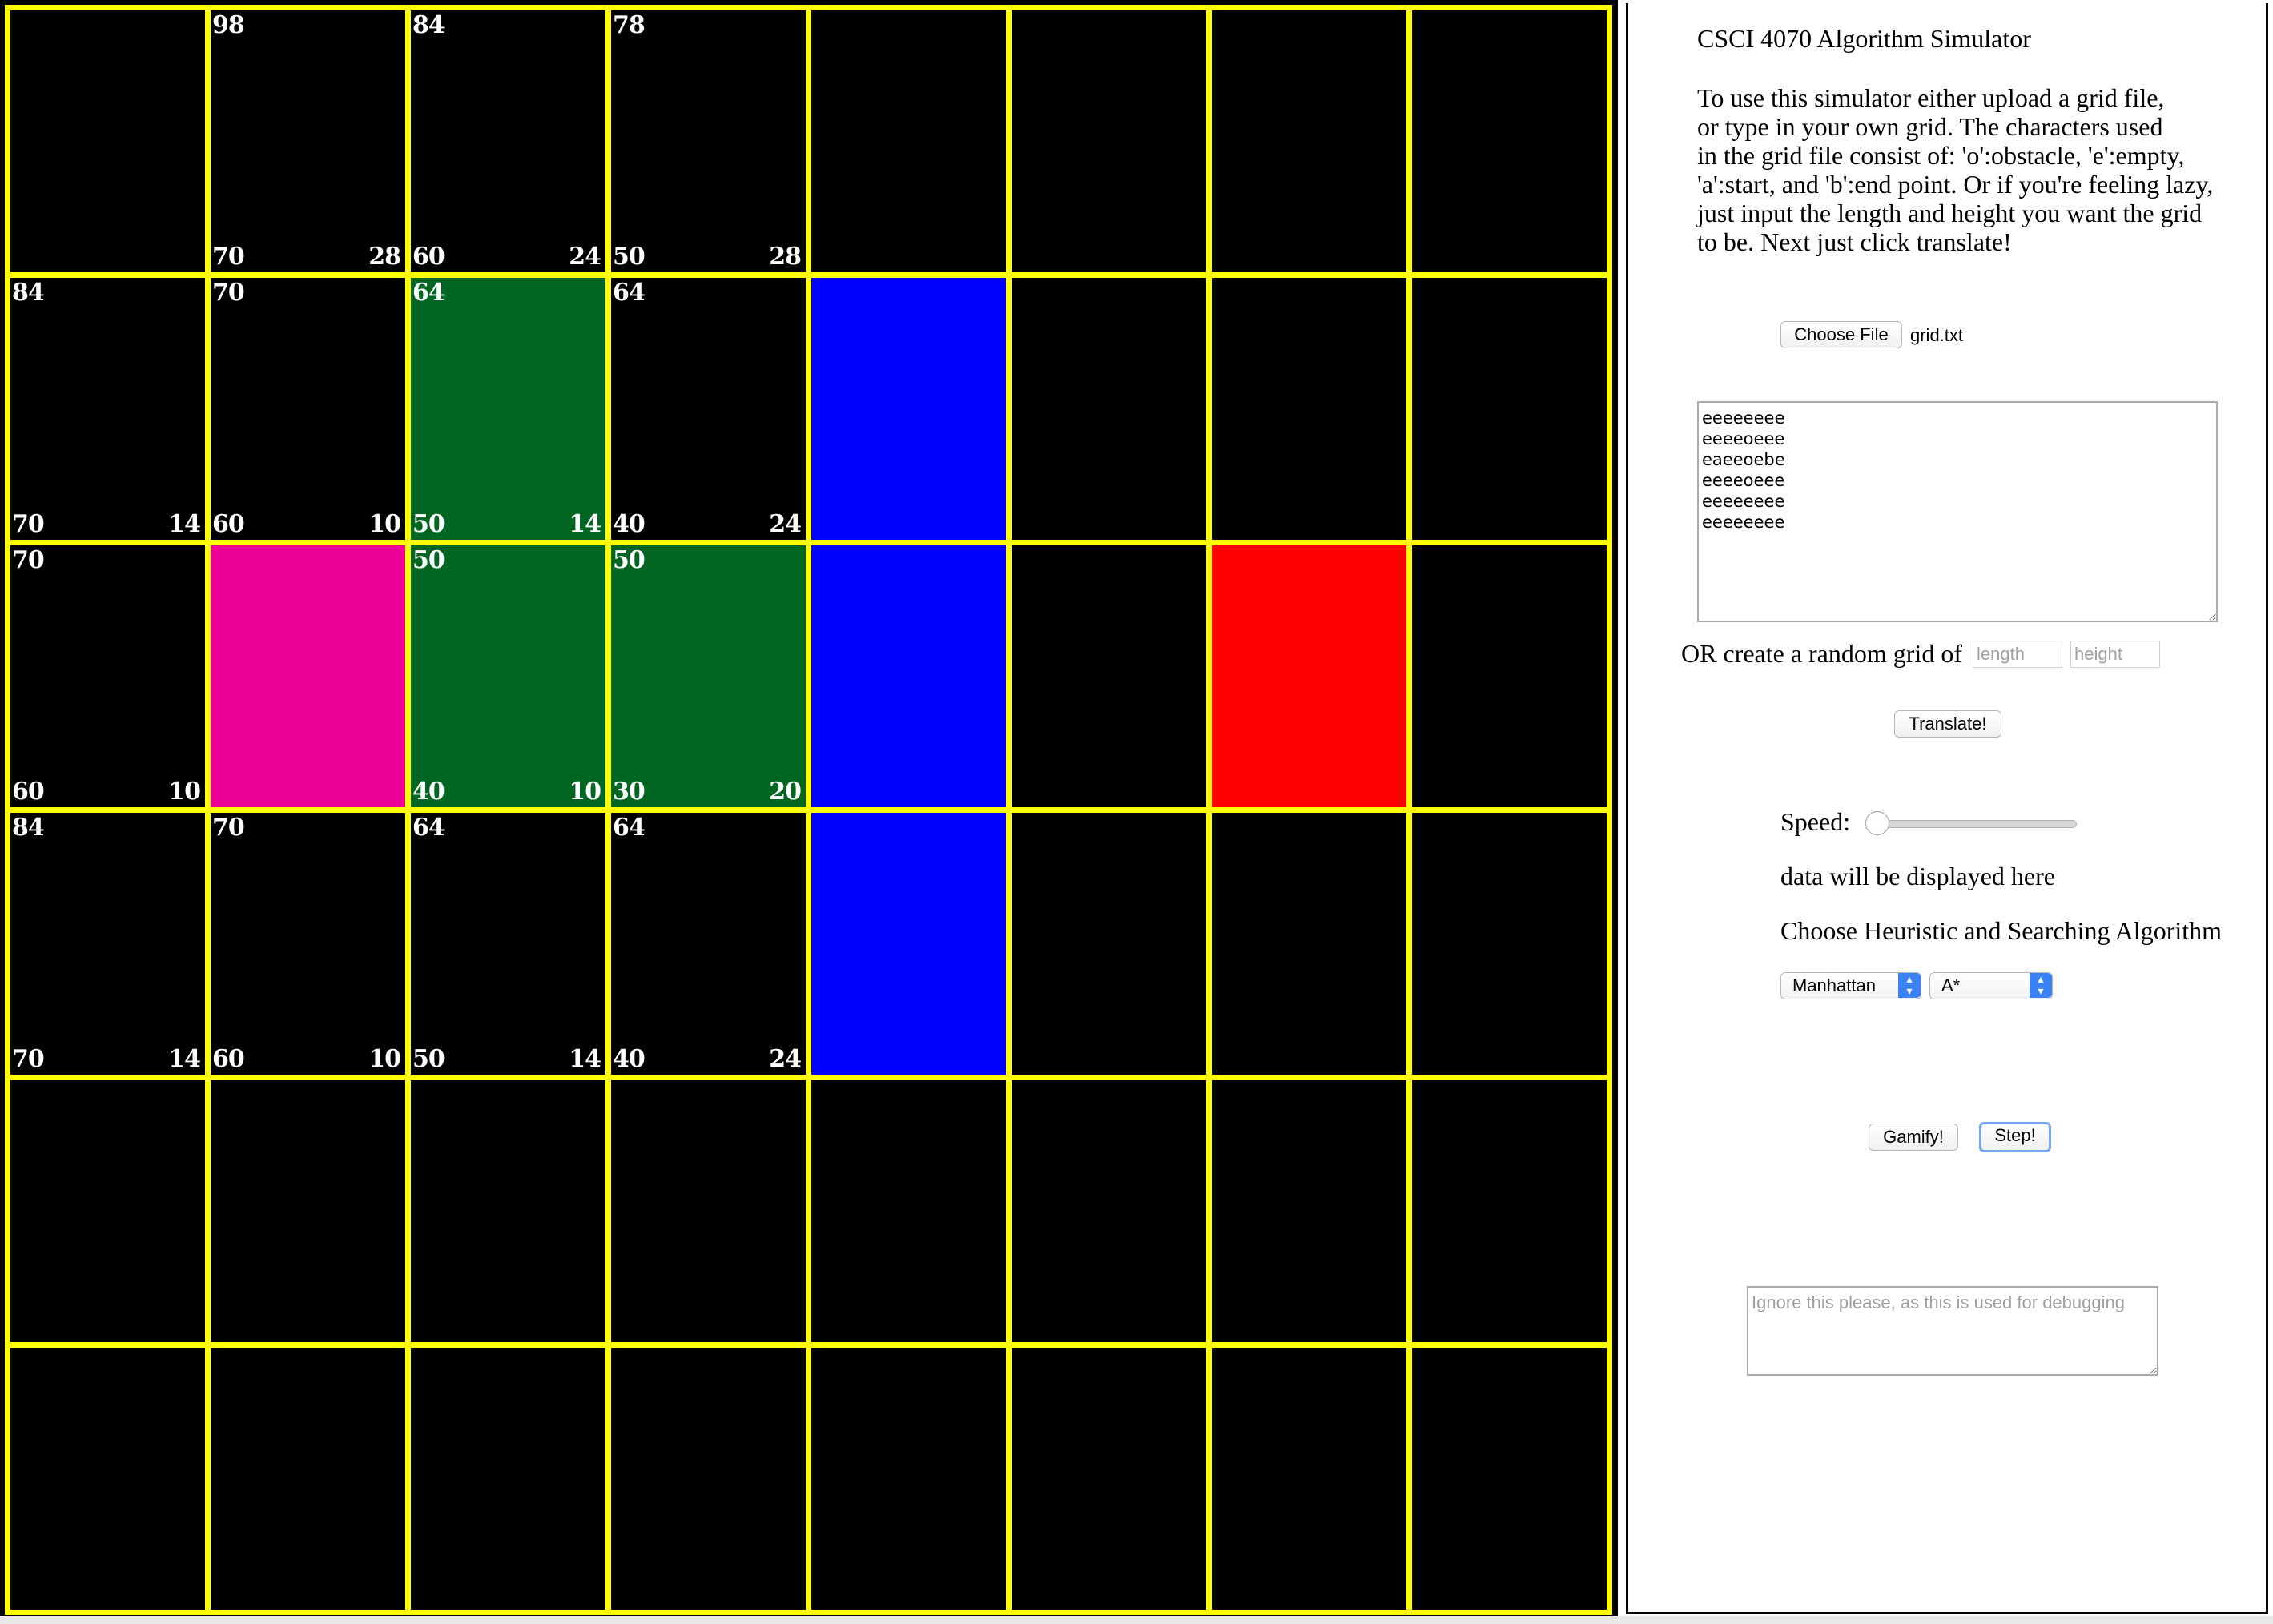  What do you see at coordinates (28, 524) in the screenshot?
I see `cell-score-g: 70` at bounding box center [28, 524].